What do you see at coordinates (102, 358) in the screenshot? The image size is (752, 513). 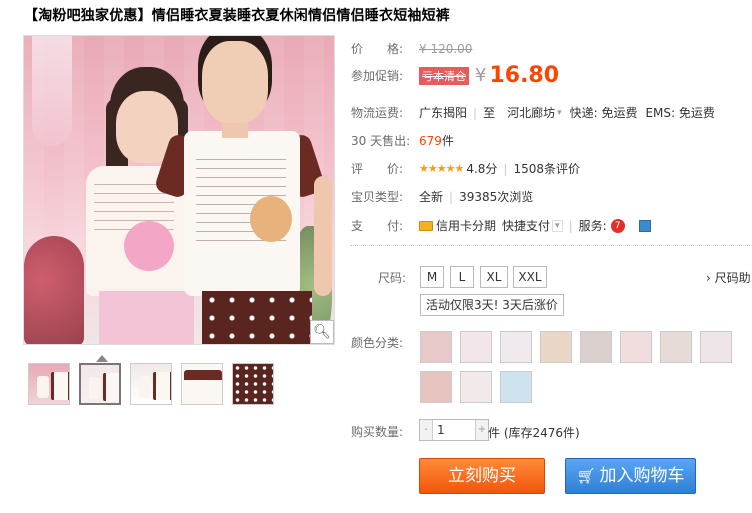 I see `active-thumb-indicator` at bounding box center [102, 358].